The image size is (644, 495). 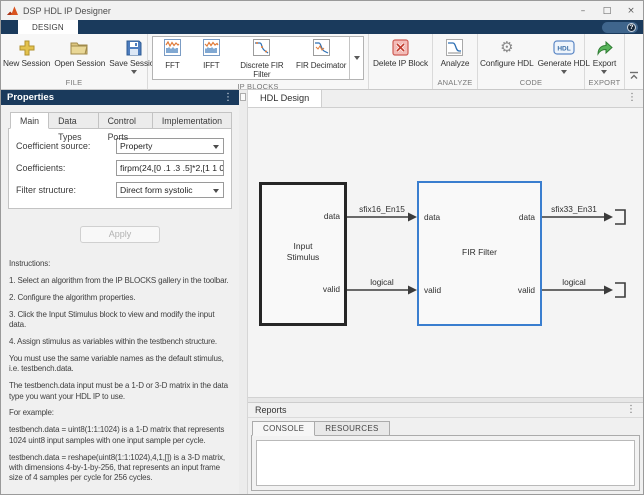 What do you see at coordinates (321, 50) in the screenshot?
I see `fir-decimator-icon` at bounding box center [321, 50].